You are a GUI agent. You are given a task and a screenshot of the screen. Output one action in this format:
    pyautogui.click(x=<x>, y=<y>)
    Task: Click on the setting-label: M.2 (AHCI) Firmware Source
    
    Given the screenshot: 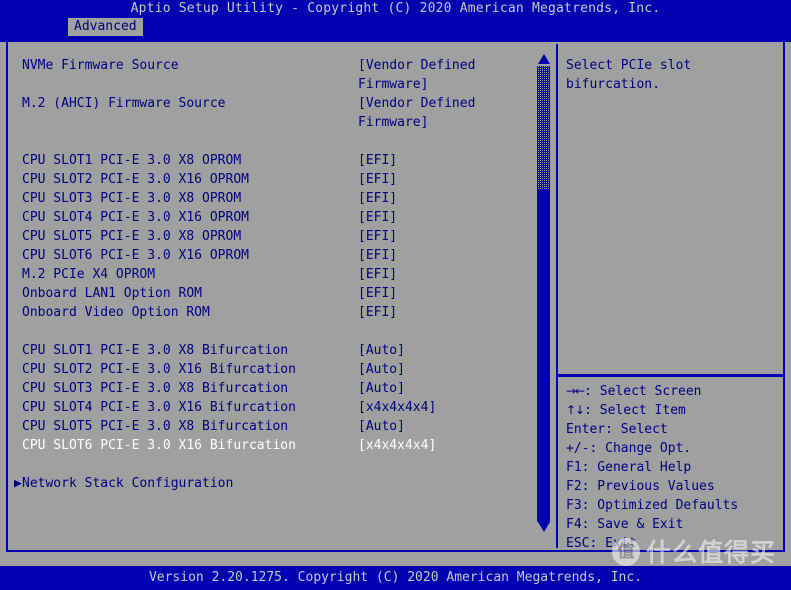 What is the action you would take?
    pyautogui.click(x=124, y=103)
    